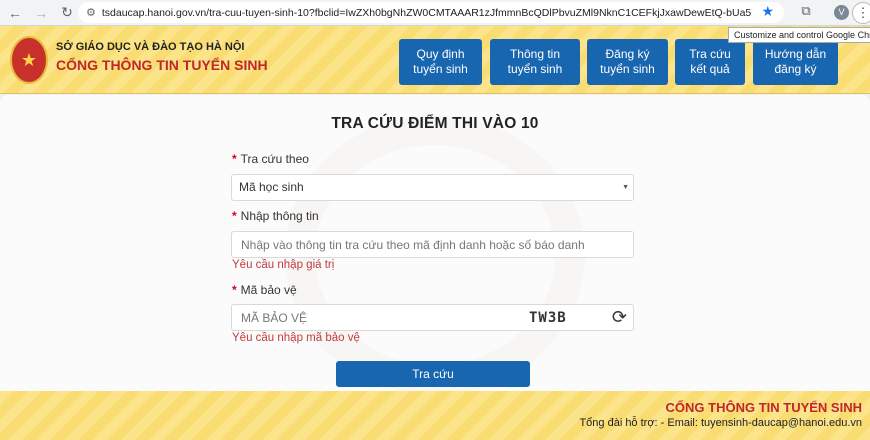 The height and width of the screenshot is (440, 870). What do you see at coordinates (15, 13) in the screenshot?
I see `back-arrow-icon: ←` at bounding box center [15, 13].